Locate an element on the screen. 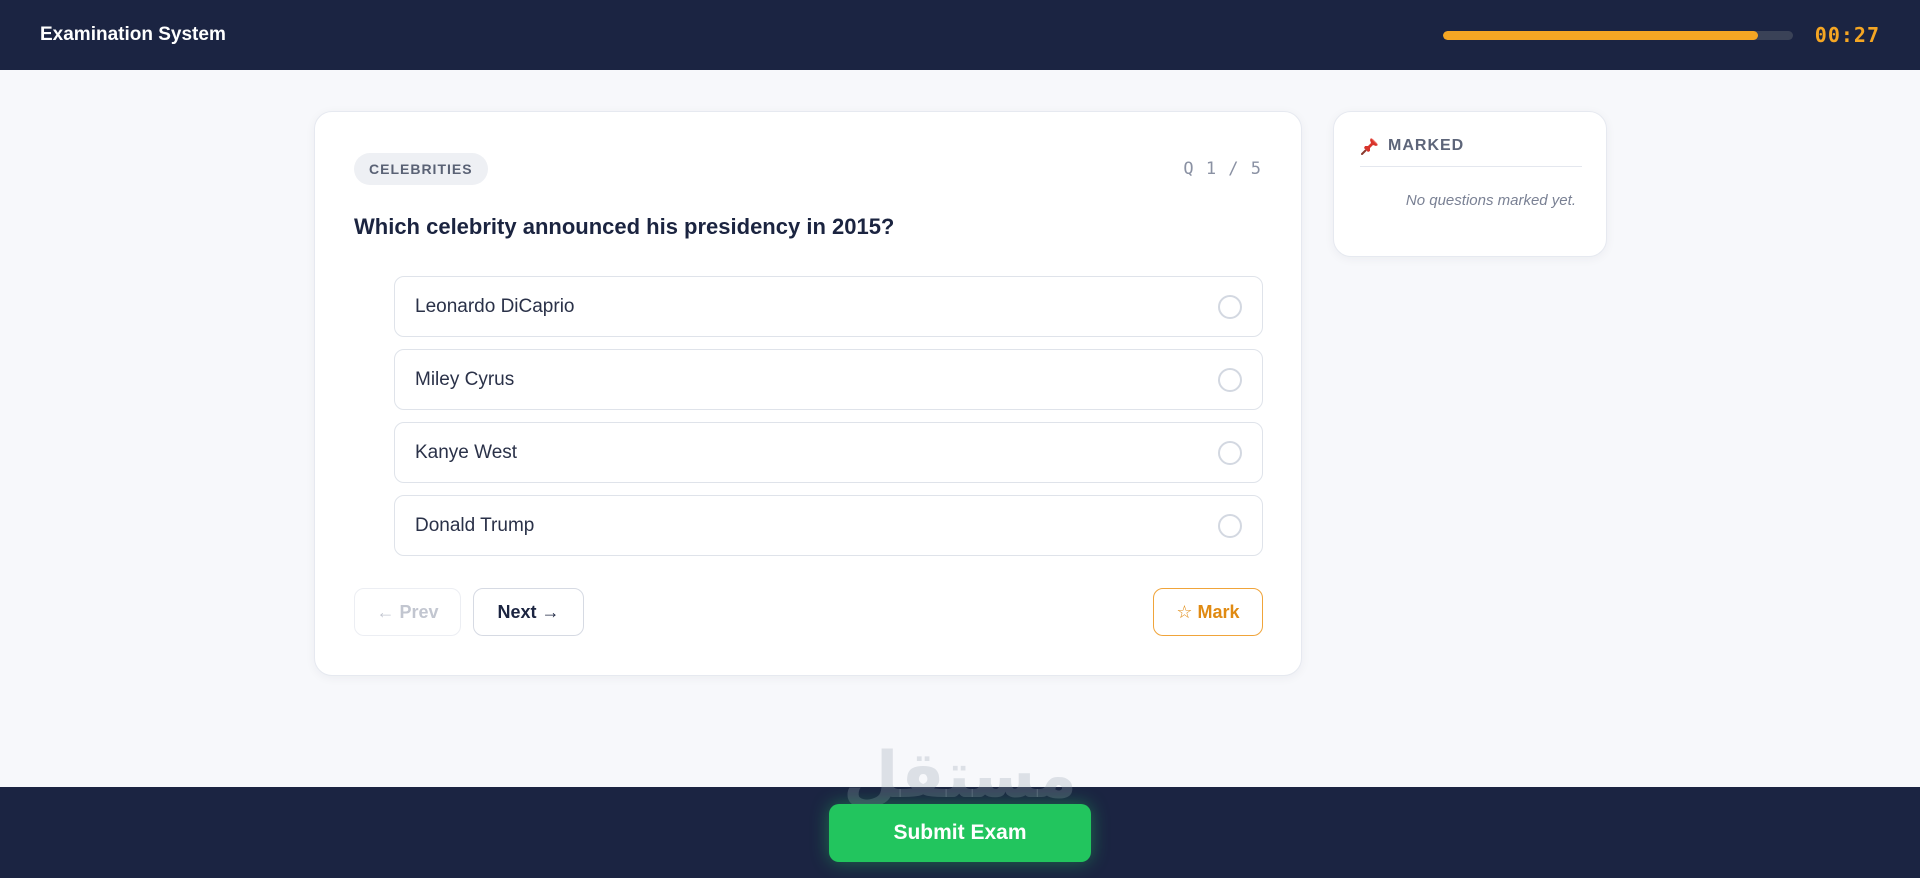 This screenshot has height=878, width=1920. category-badge: CELEBRITIES is located at coordinates (421, 169).